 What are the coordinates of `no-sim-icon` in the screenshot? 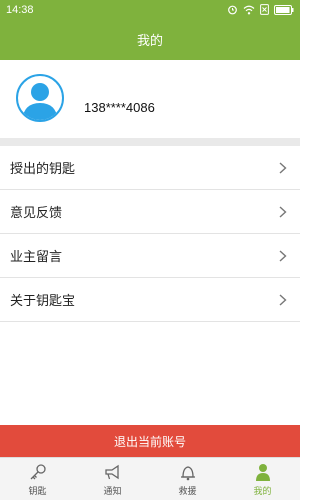 It's located at (264, 9).